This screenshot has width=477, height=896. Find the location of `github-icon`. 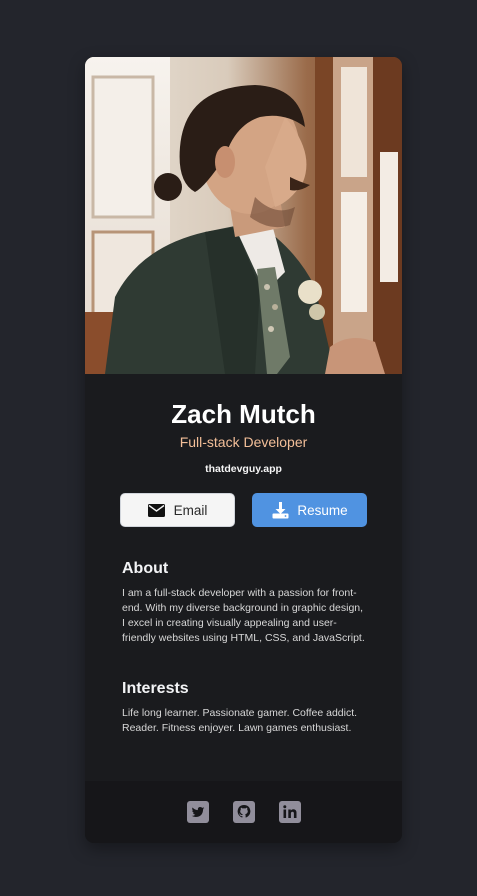

github-icon is located at coordinates (243, 812).